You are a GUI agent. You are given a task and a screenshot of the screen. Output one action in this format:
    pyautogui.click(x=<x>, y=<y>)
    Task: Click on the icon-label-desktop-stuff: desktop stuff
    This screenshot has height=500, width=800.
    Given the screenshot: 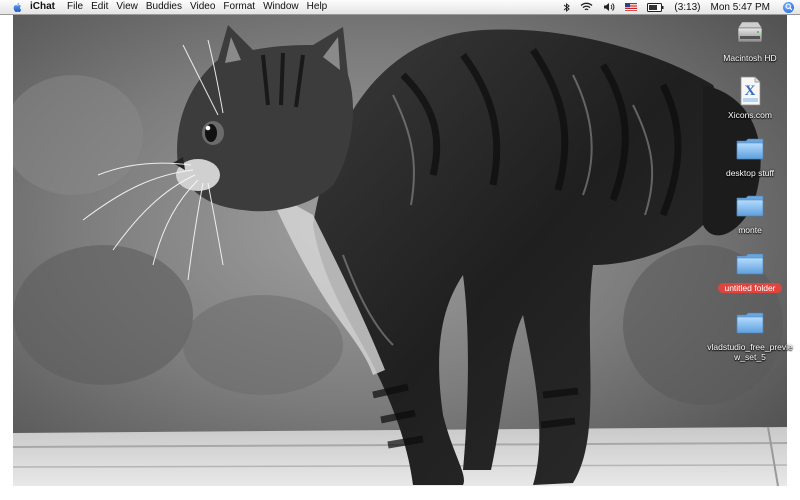 What is the action you would take?
    pyautogui.click(x=750, y=173)
    